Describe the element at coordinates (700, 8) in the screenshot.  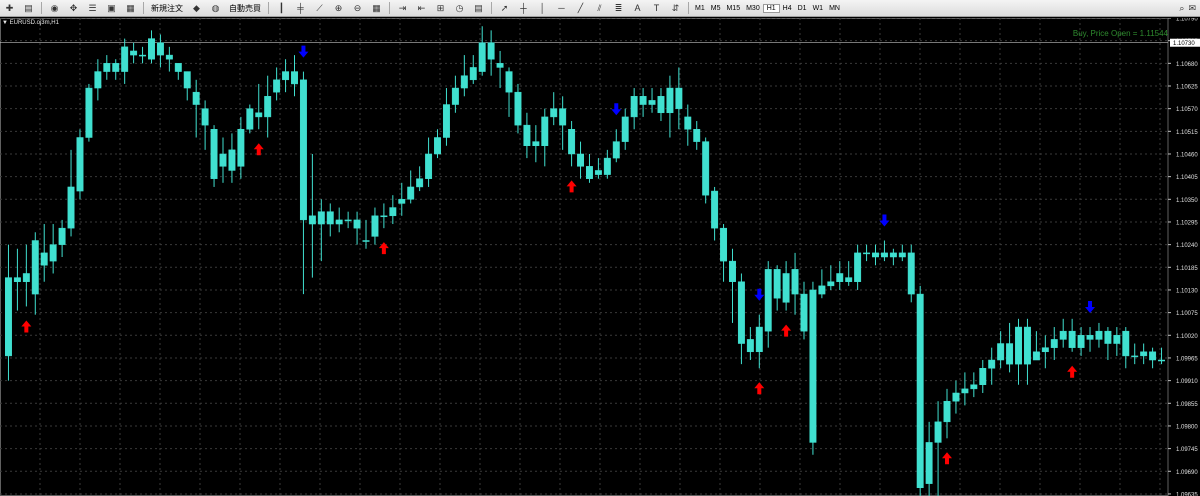
I see `timeframe-m1: M1` at that location.